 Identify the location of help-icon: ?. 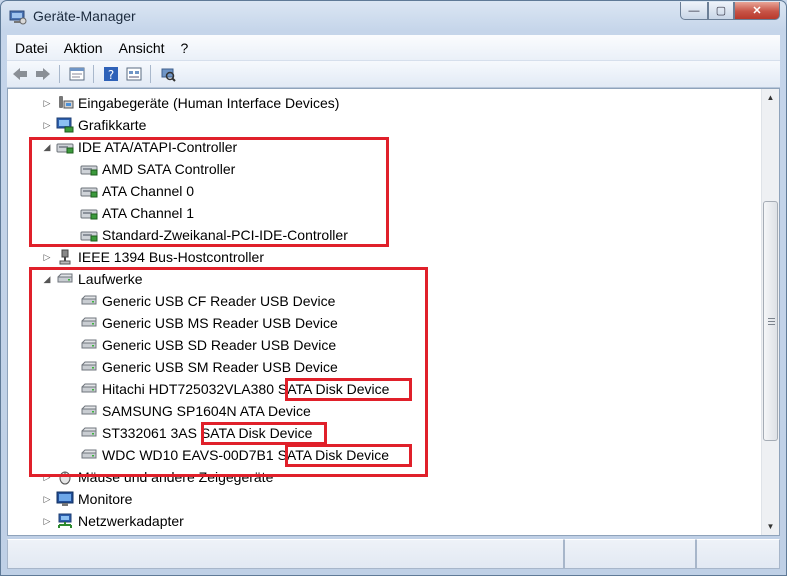
(111, 74).